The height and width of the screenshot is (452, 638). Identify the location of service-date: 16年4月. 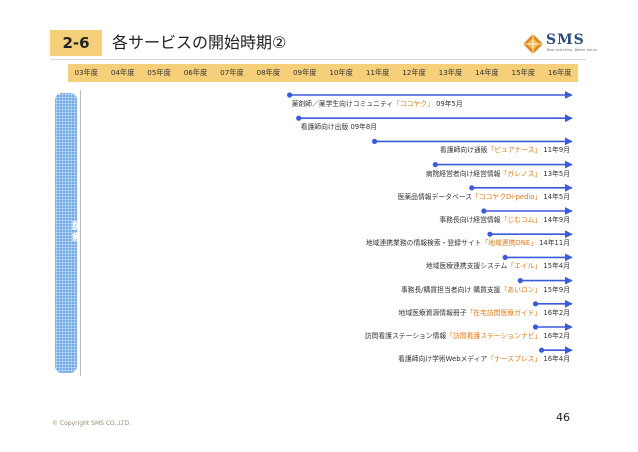
(555, 359).